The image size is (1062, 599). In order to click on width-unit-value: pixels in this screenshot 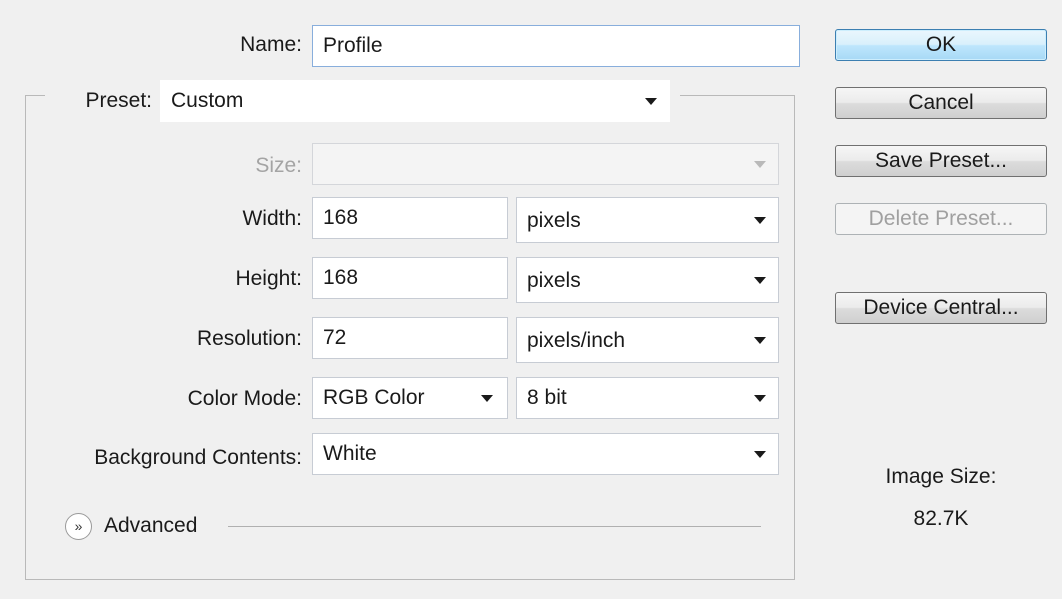, I will do `click(554, 220)`.